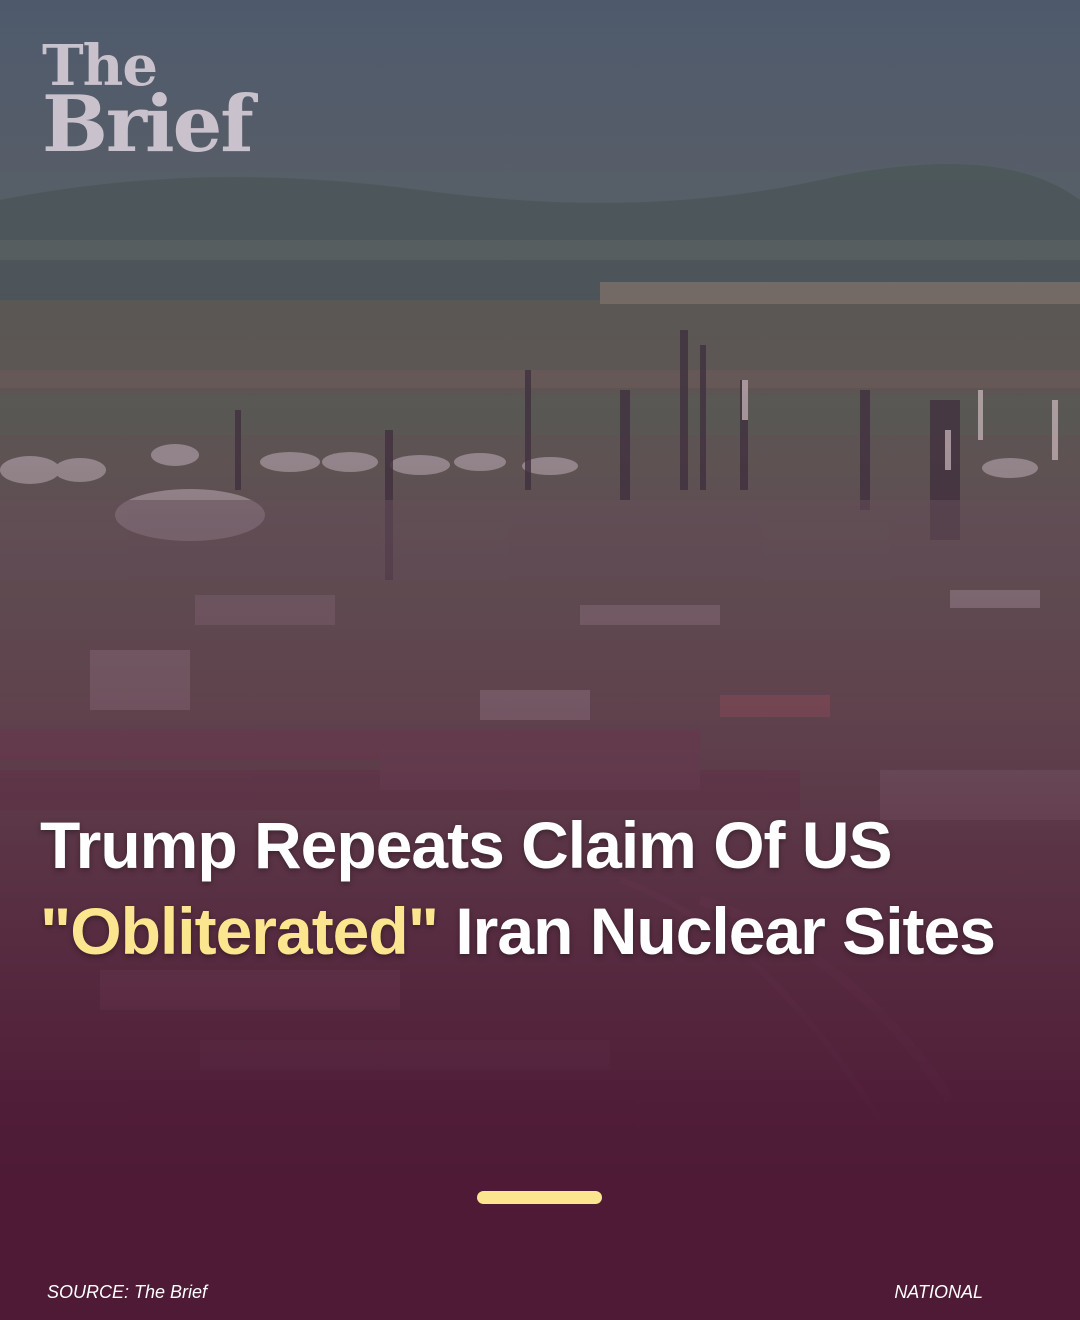  What do you see at coordinates (938, 1292) in the screenshot?
I see `category-label: NATIONAL` at bounding box center [938, 1292].